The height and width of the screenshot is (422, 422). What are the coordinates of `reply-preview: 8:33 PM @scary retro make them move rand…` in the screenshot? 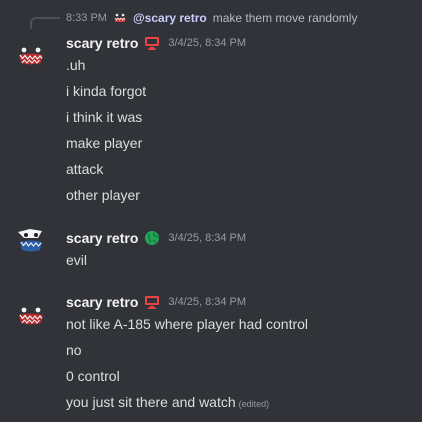 It's located at (211, 18).